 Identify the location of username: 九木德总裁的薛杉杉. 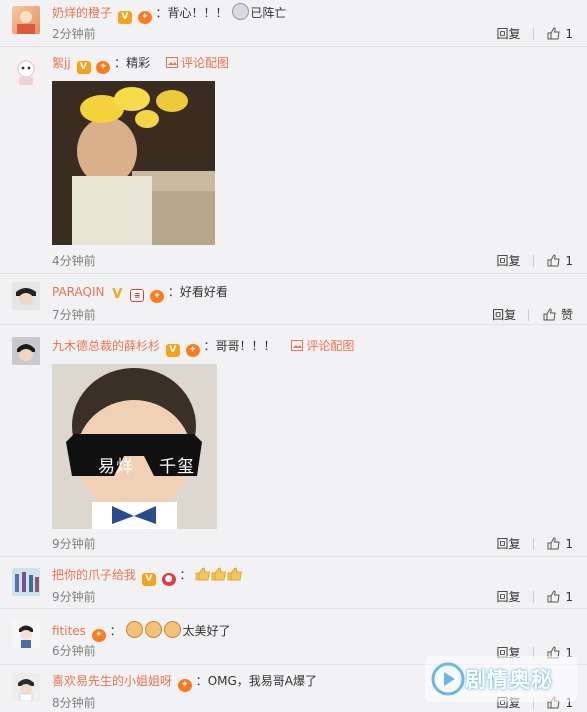
(106, 346).